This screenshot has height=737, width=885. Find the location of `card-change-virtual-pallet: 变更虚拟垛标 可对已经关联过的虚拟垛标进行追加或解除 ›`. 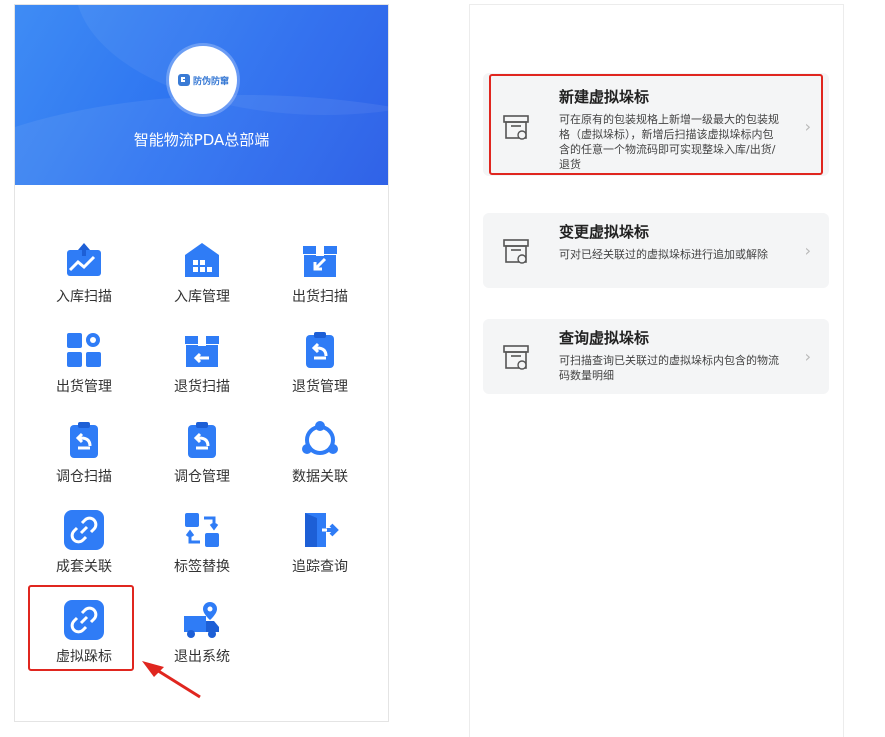

card-change-virtual-pallet: 变更虚拟垛标 可对已经关联过的虚拟垛标进行追加或解除 › is located at coordinates (656, 250).